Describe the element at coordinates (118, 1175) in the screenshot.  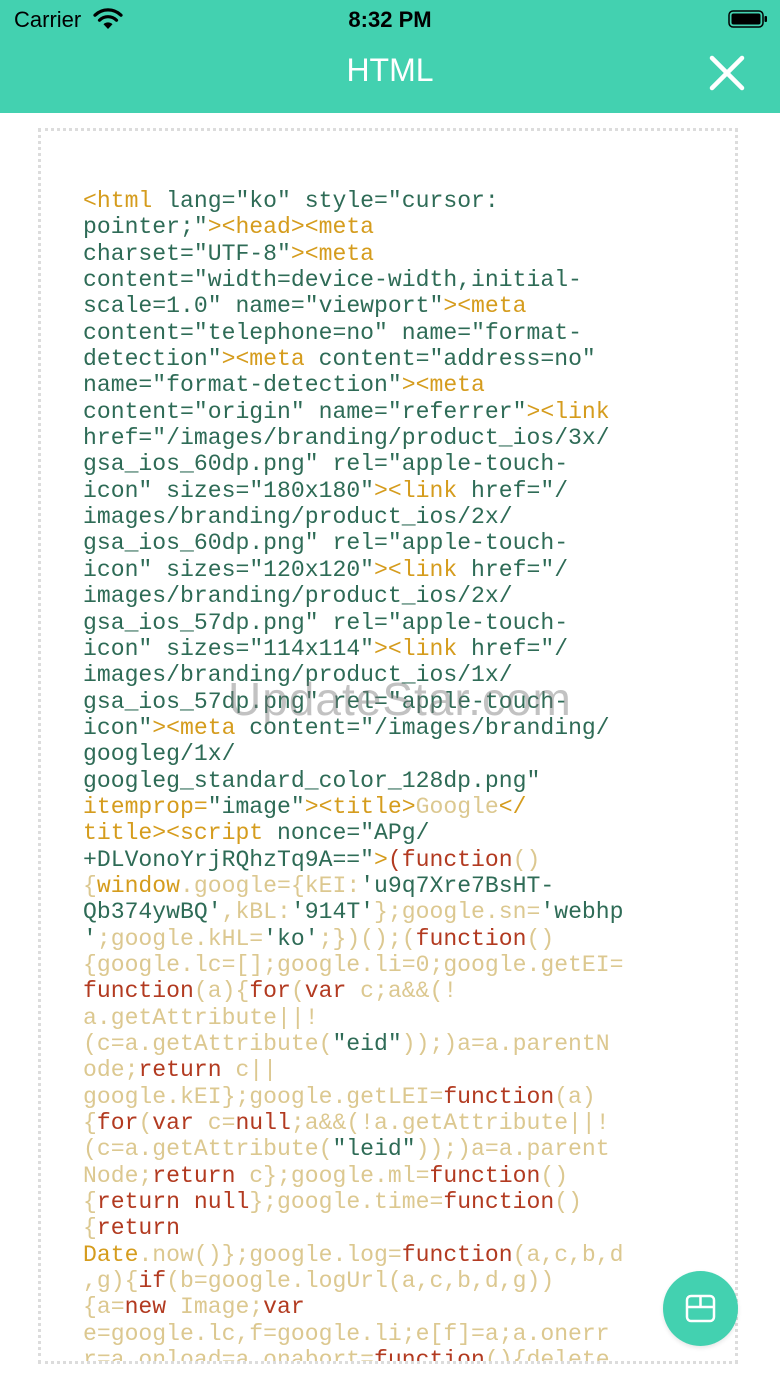
I see `code-token: Node;` at that location.